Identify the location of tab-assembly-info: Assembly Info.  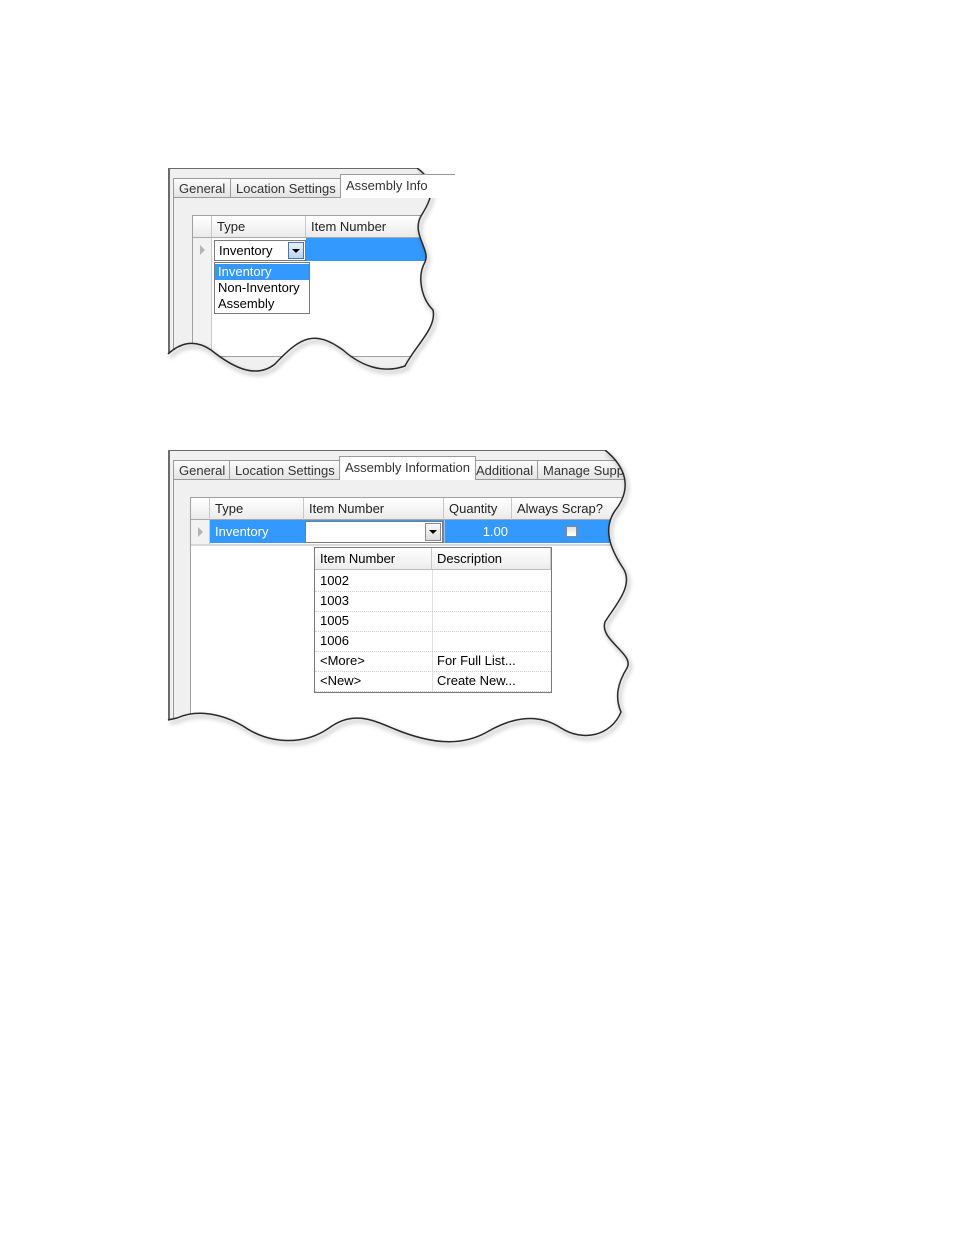
(397, 186).